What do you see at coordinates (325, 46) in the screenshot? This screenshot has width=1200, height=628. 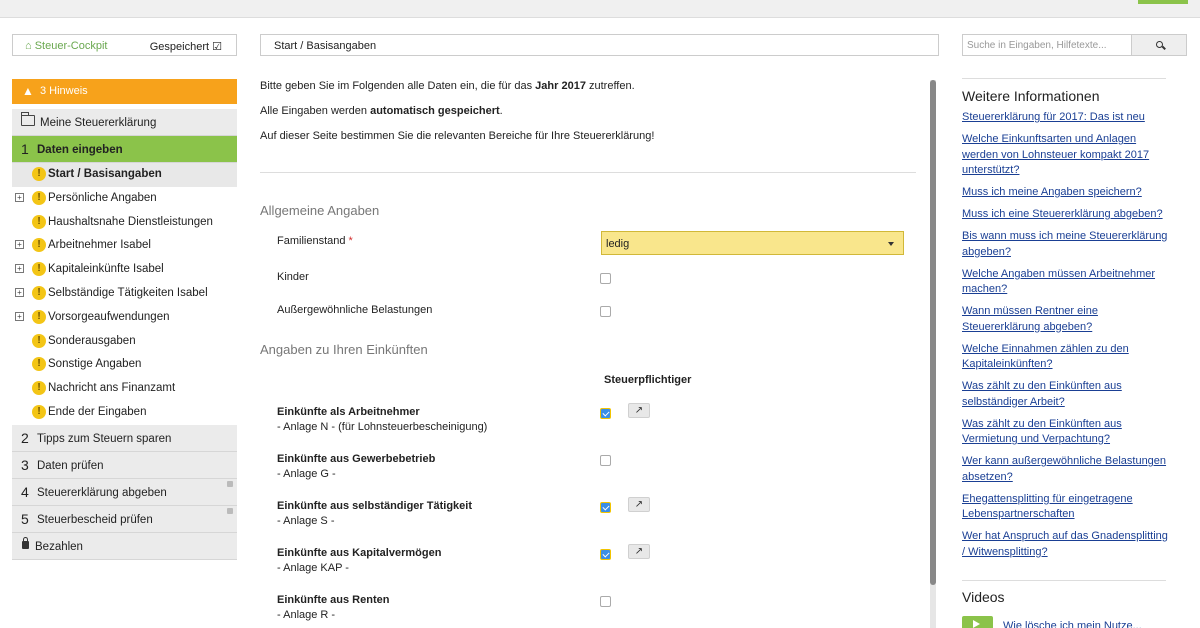 I see `breadcrumb-text: Start / Basisangaben` at bounding box center [325, 46].